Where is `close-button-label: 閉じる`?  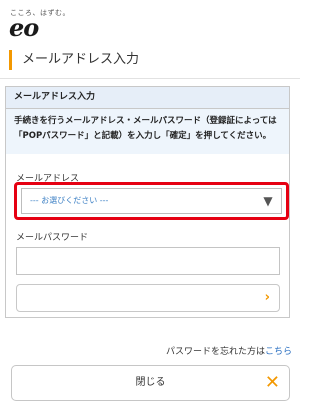 close-button-label: 閉じる is located at coordinates (150, 382).